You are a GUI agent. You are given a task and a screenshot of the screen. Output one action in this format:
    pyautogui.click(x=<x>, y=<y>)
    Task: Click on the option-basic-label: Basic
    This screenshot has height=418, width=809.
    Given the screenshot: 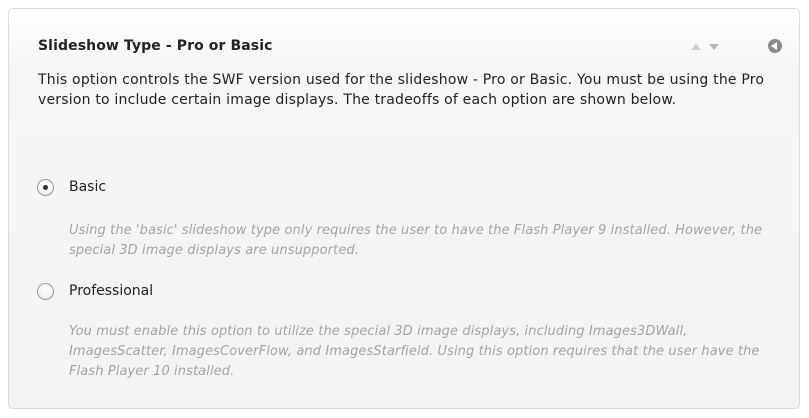 What is the action you would take?
    pyautogui.click(x=87, y=187)
    